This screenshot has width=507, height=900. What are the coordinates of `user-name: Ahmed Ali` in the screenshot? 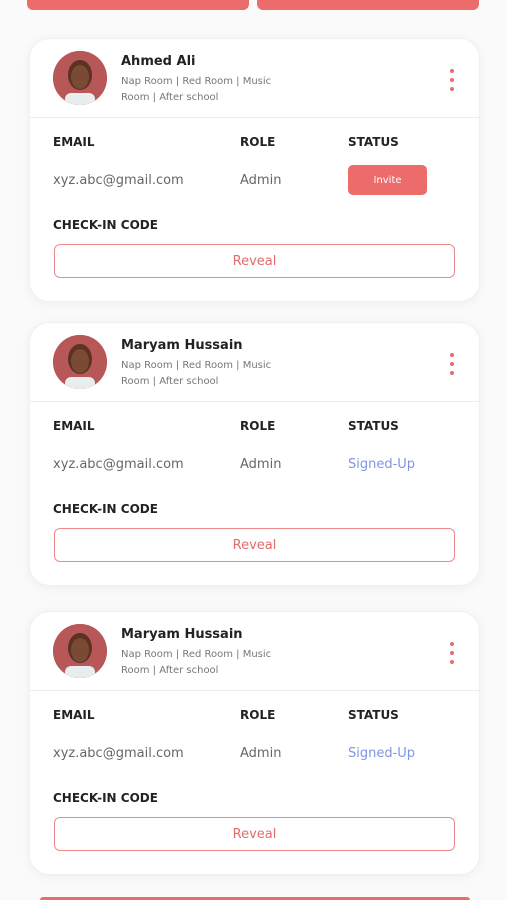 It's located at (158, 61).